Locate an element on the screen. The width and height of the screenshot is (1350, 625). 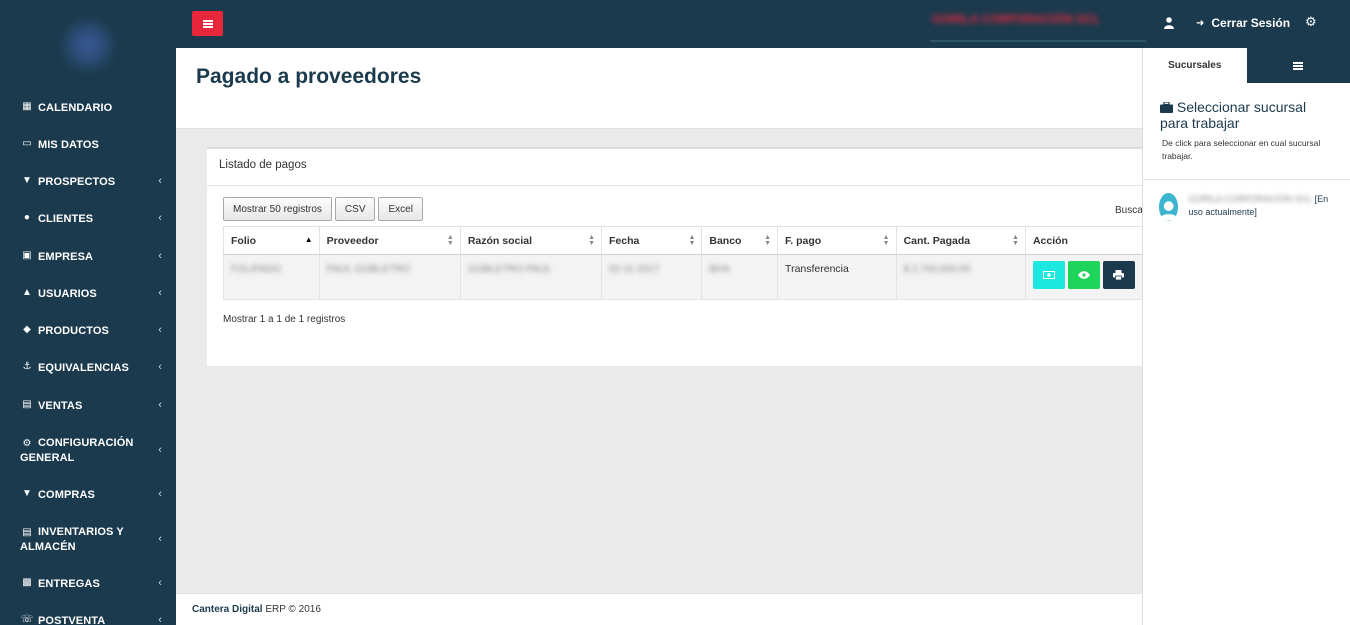
cell-fecha: 02-11-2017 is located at coordinates (634, 269).